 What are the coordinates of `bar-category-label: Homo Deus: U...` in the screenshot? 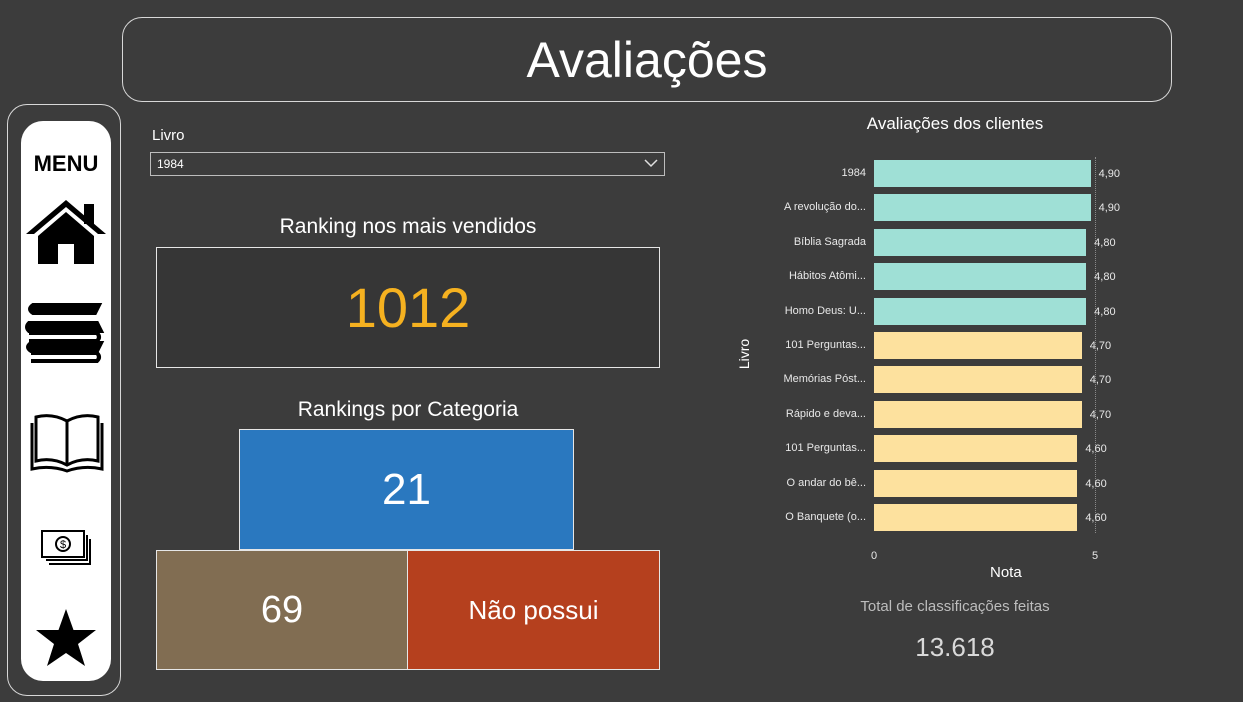 It's located at (825, 310).